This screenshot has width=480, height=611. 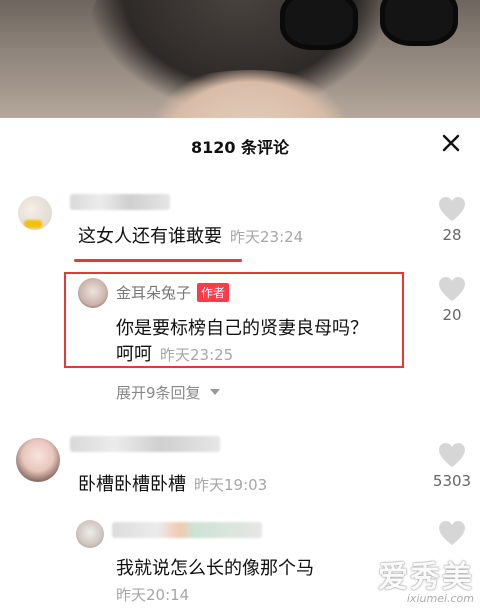 I want to click on watermark-logo: 爱秀美, so click(x=426, y=577).